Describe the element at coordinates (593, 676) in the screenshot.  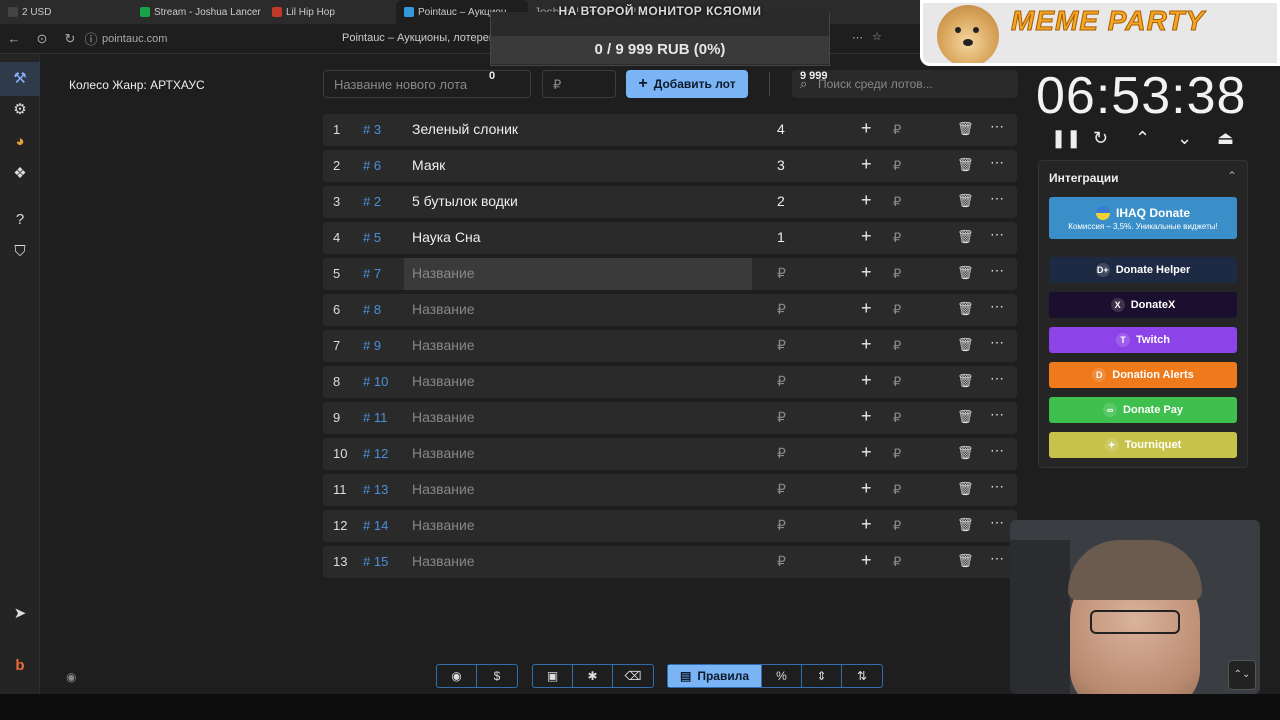
I see `bug-icon: ✱` at that location.